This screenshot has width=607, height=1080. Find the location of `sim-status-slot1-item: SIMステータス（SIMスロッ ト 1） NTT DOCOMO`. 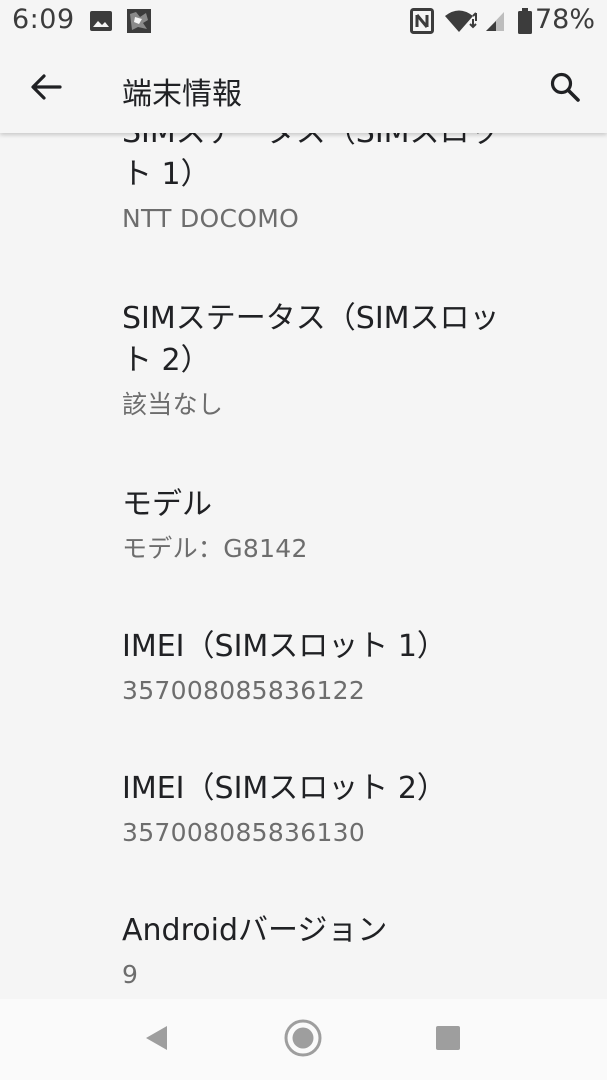

sim-status-slot1-item: SIMステータス（SIMスロッ ト 1） NTT DOCOMO is located at coordinates (303, 189).